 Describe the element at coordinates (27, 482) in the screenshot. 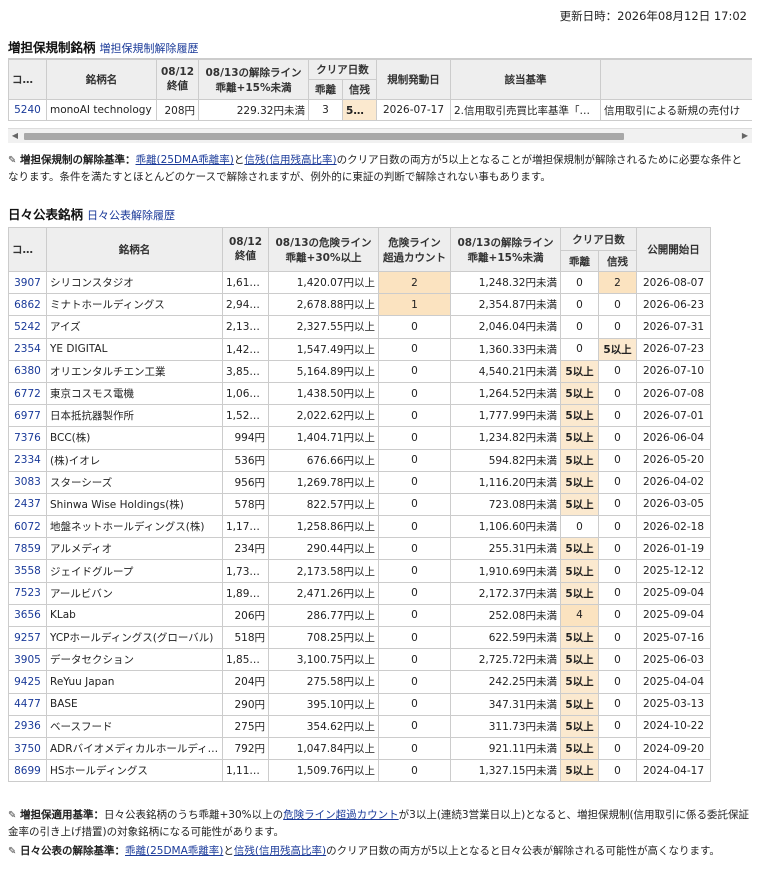

I see `cell-code: 3083` at that location.